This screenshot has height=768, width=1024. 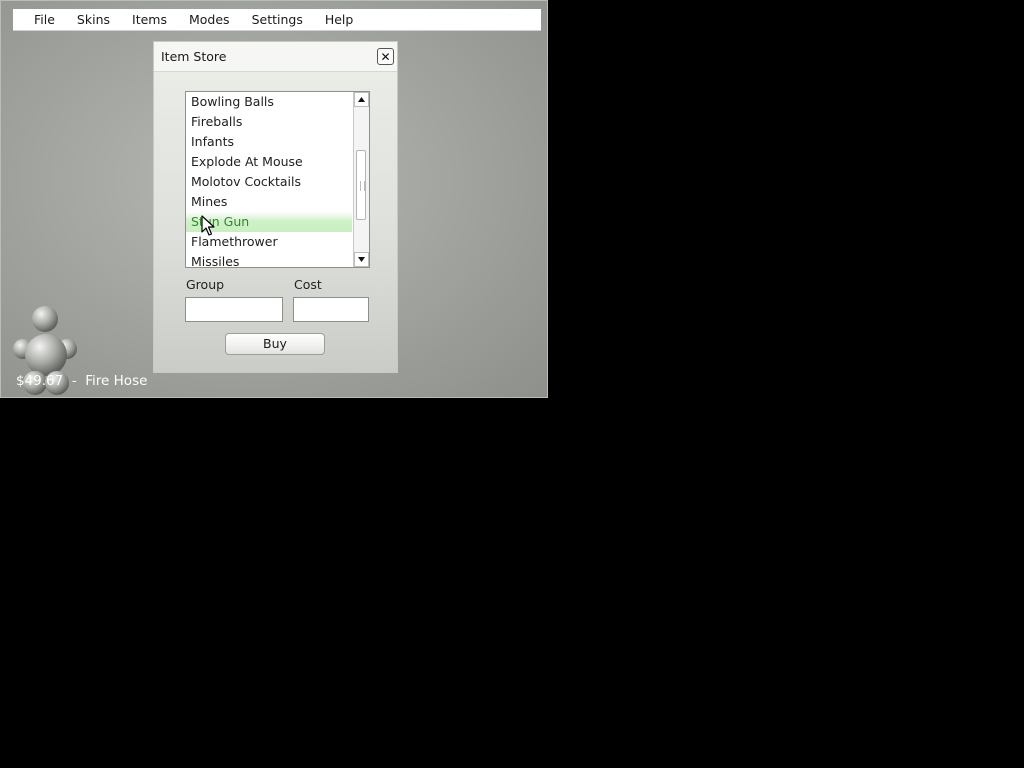 I want to click on buy-button: Buy, so click(x=275, y=344).